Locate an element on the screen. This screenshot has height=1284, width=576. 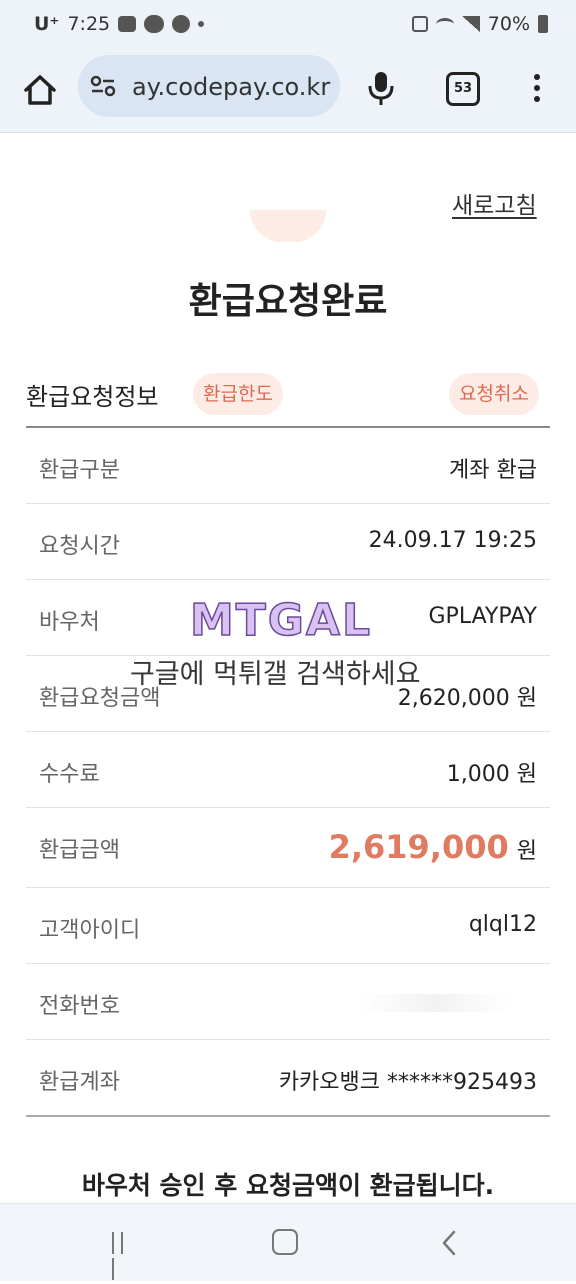
recent-apps-icon is located at coordinates (125, 1256).